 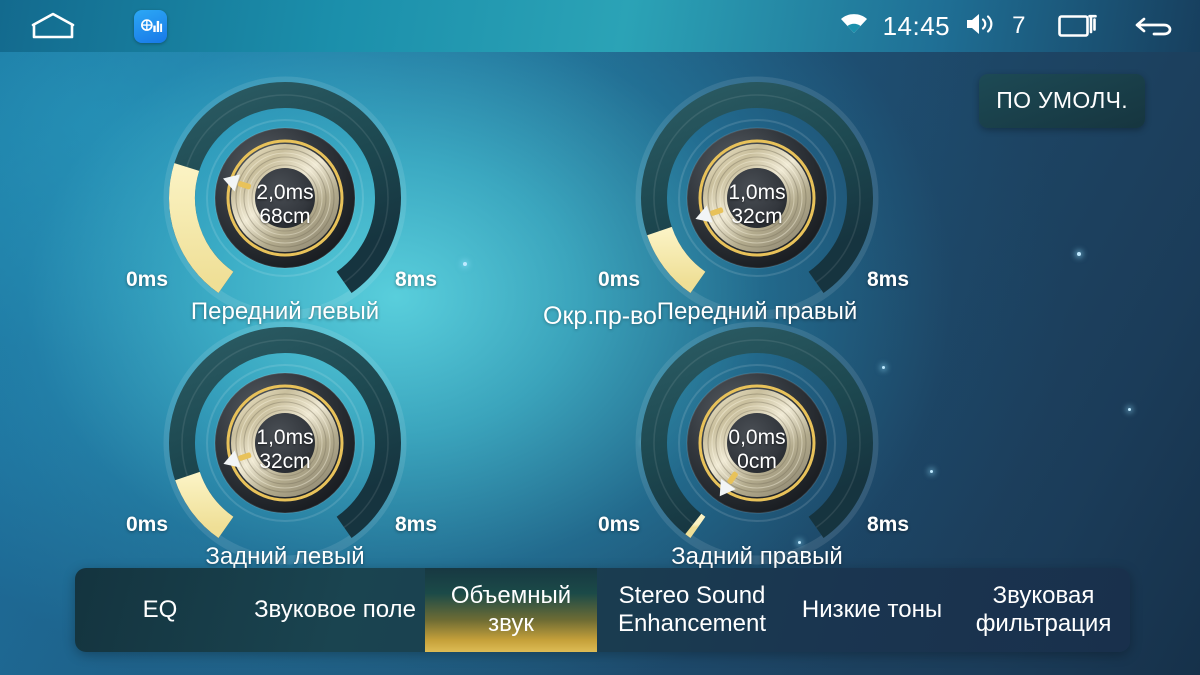 What do you see at coordinates (872, 610) in the screenshot?
I see `tab-bass: Низкие тоны` at bounding box center [872, 610].